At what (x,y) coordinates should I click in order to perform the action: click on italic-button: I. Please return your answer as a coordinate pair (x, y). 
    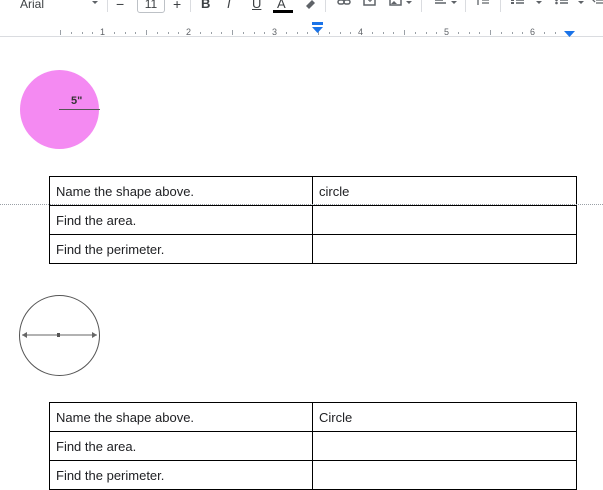
    Looking at the image, I should click on (229, 6).